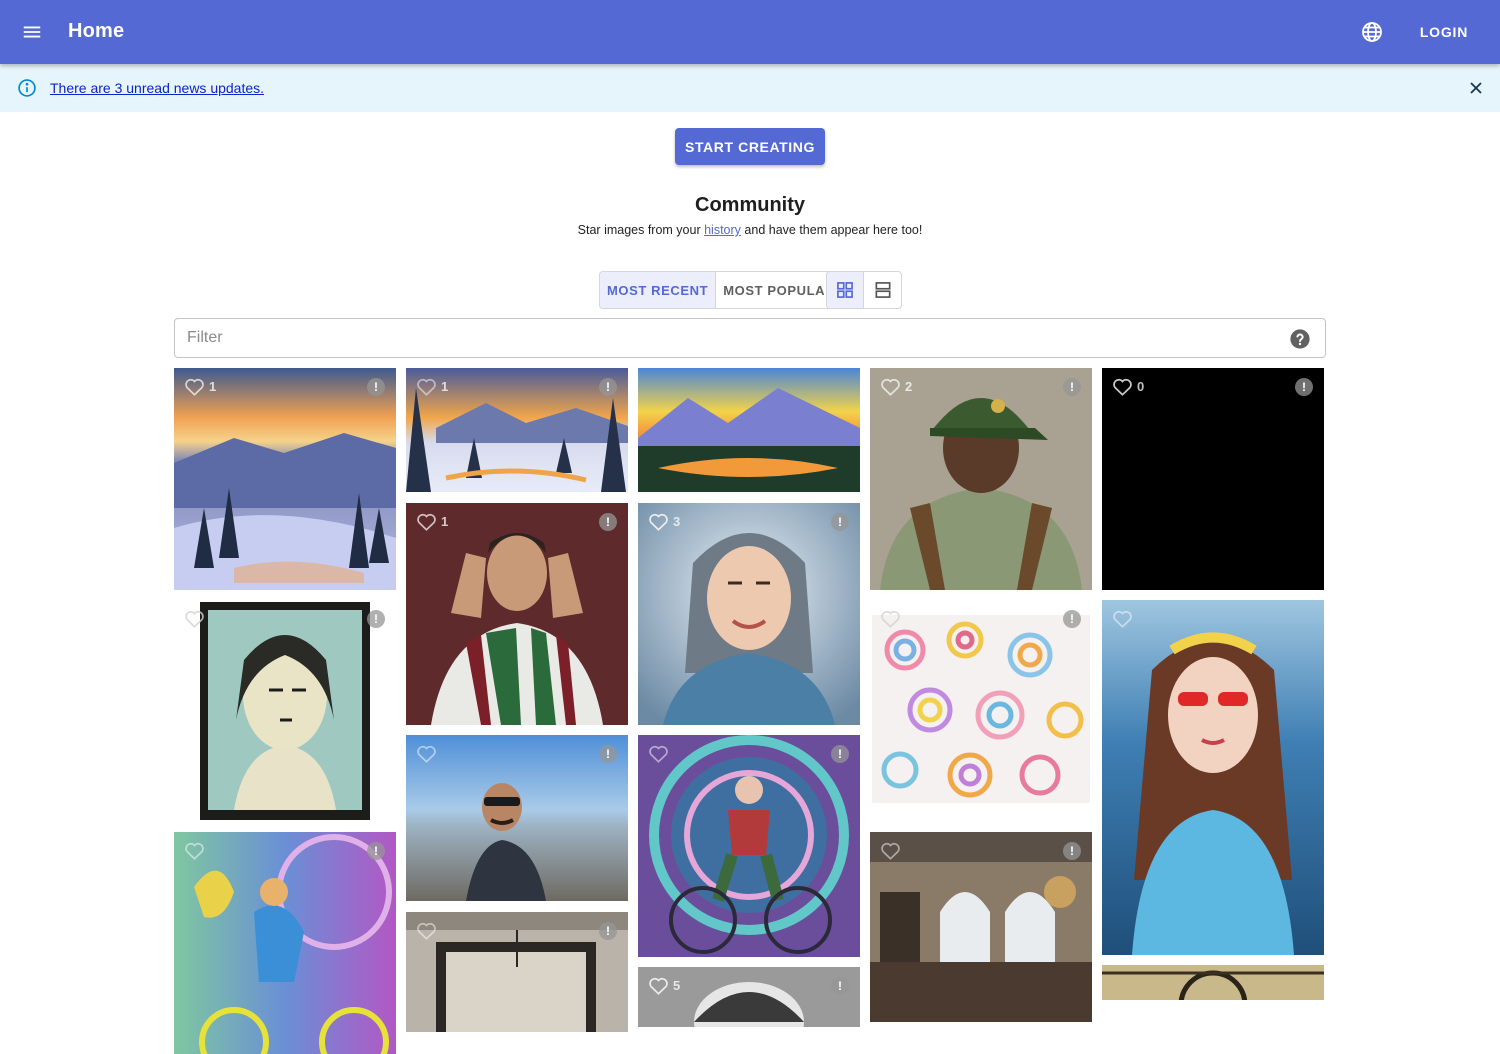 This screenshot has height=1054, width=1500. Describe the element at coordinates (750, 205) in the screenshot. I see `community-title: Community` at that location.